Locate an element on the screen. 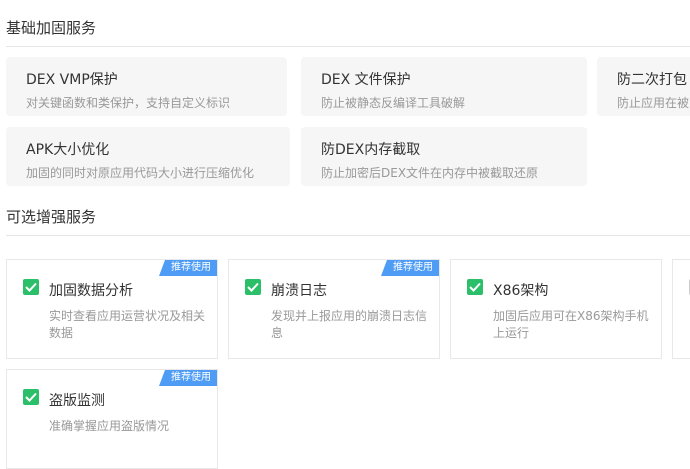  basic-divider is located at coordinates (348, 46).